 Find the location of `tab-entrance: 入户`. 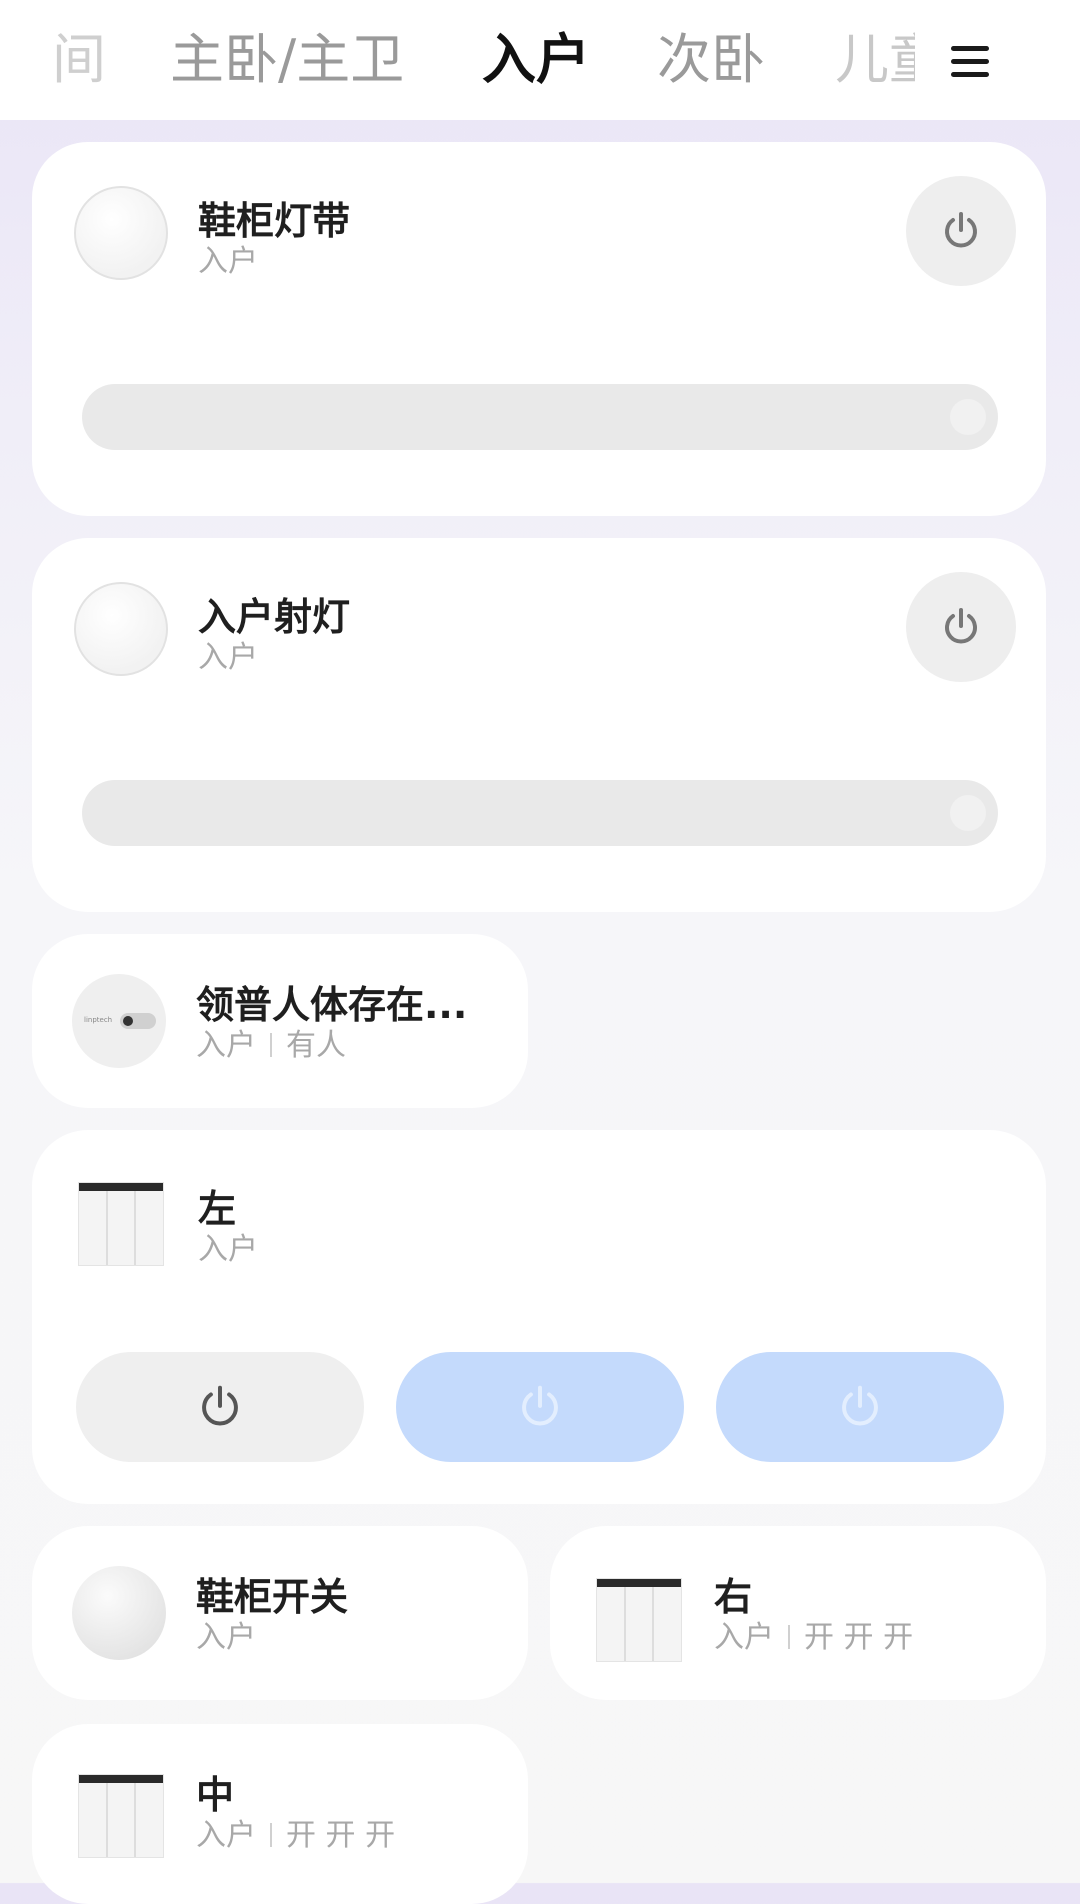

tab-entrance: 入户 is located at coordinates (536, 60).